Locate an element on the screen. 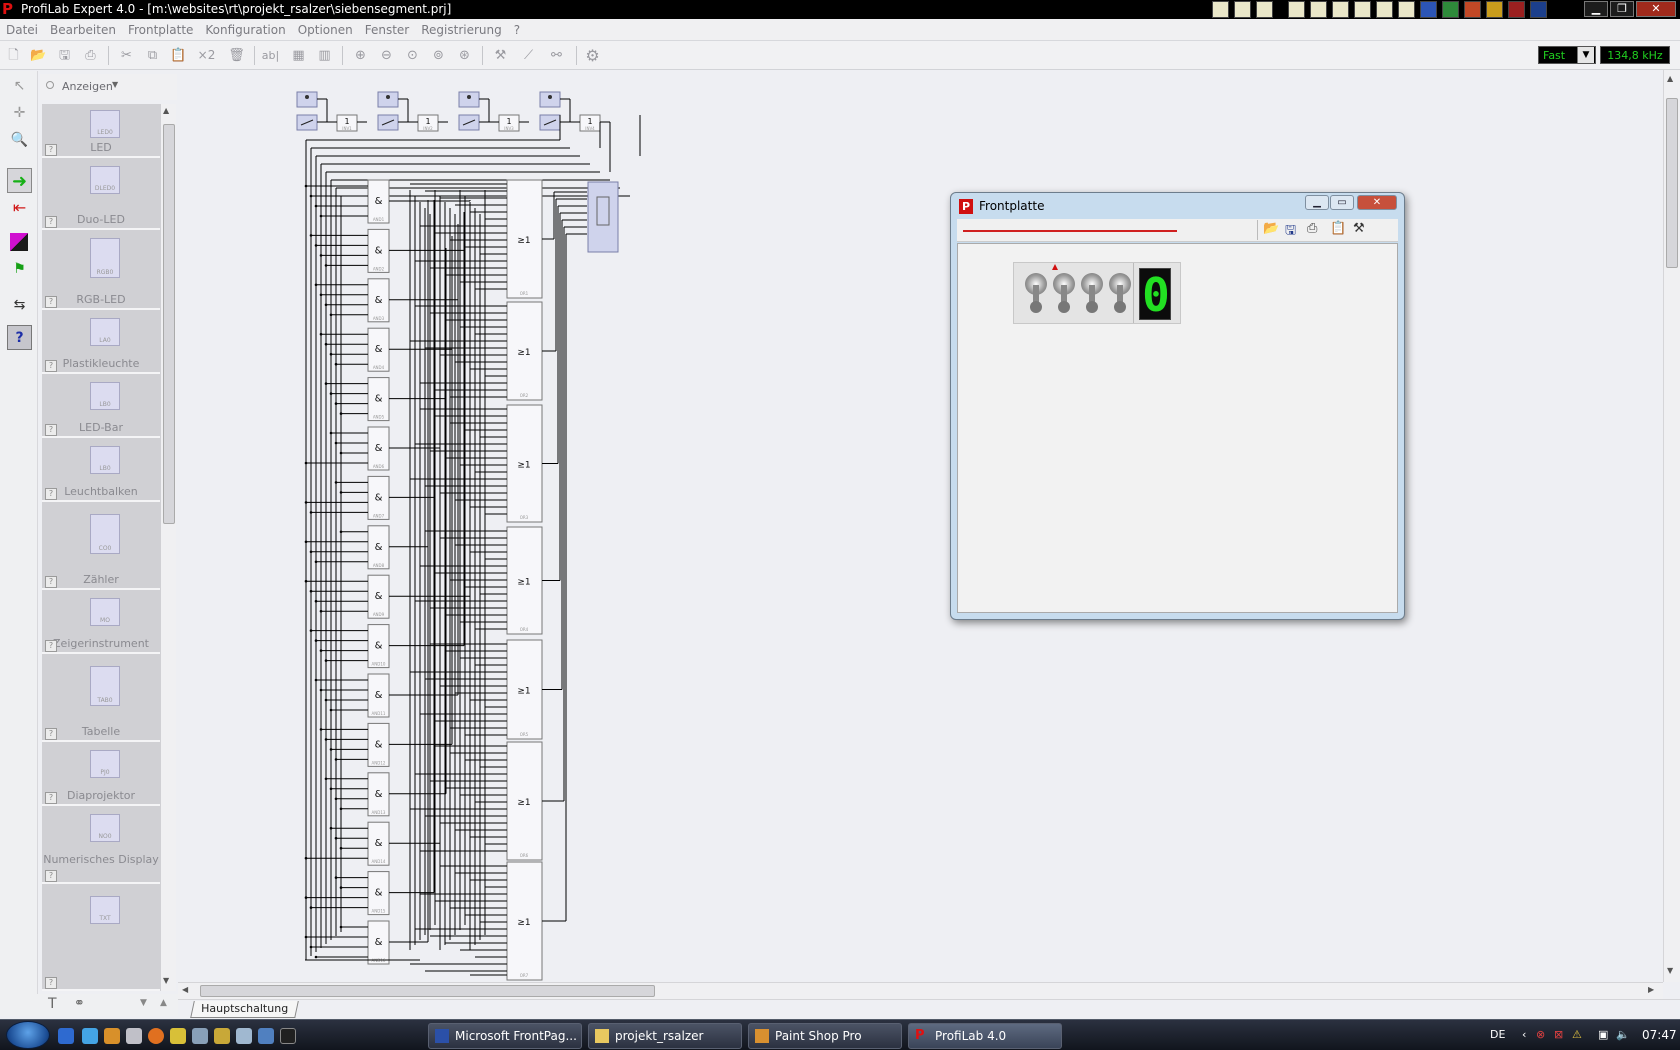 This screenshot has height=1050, width=1680. print-icon: ⎙ is located at coordinates (90, 55).